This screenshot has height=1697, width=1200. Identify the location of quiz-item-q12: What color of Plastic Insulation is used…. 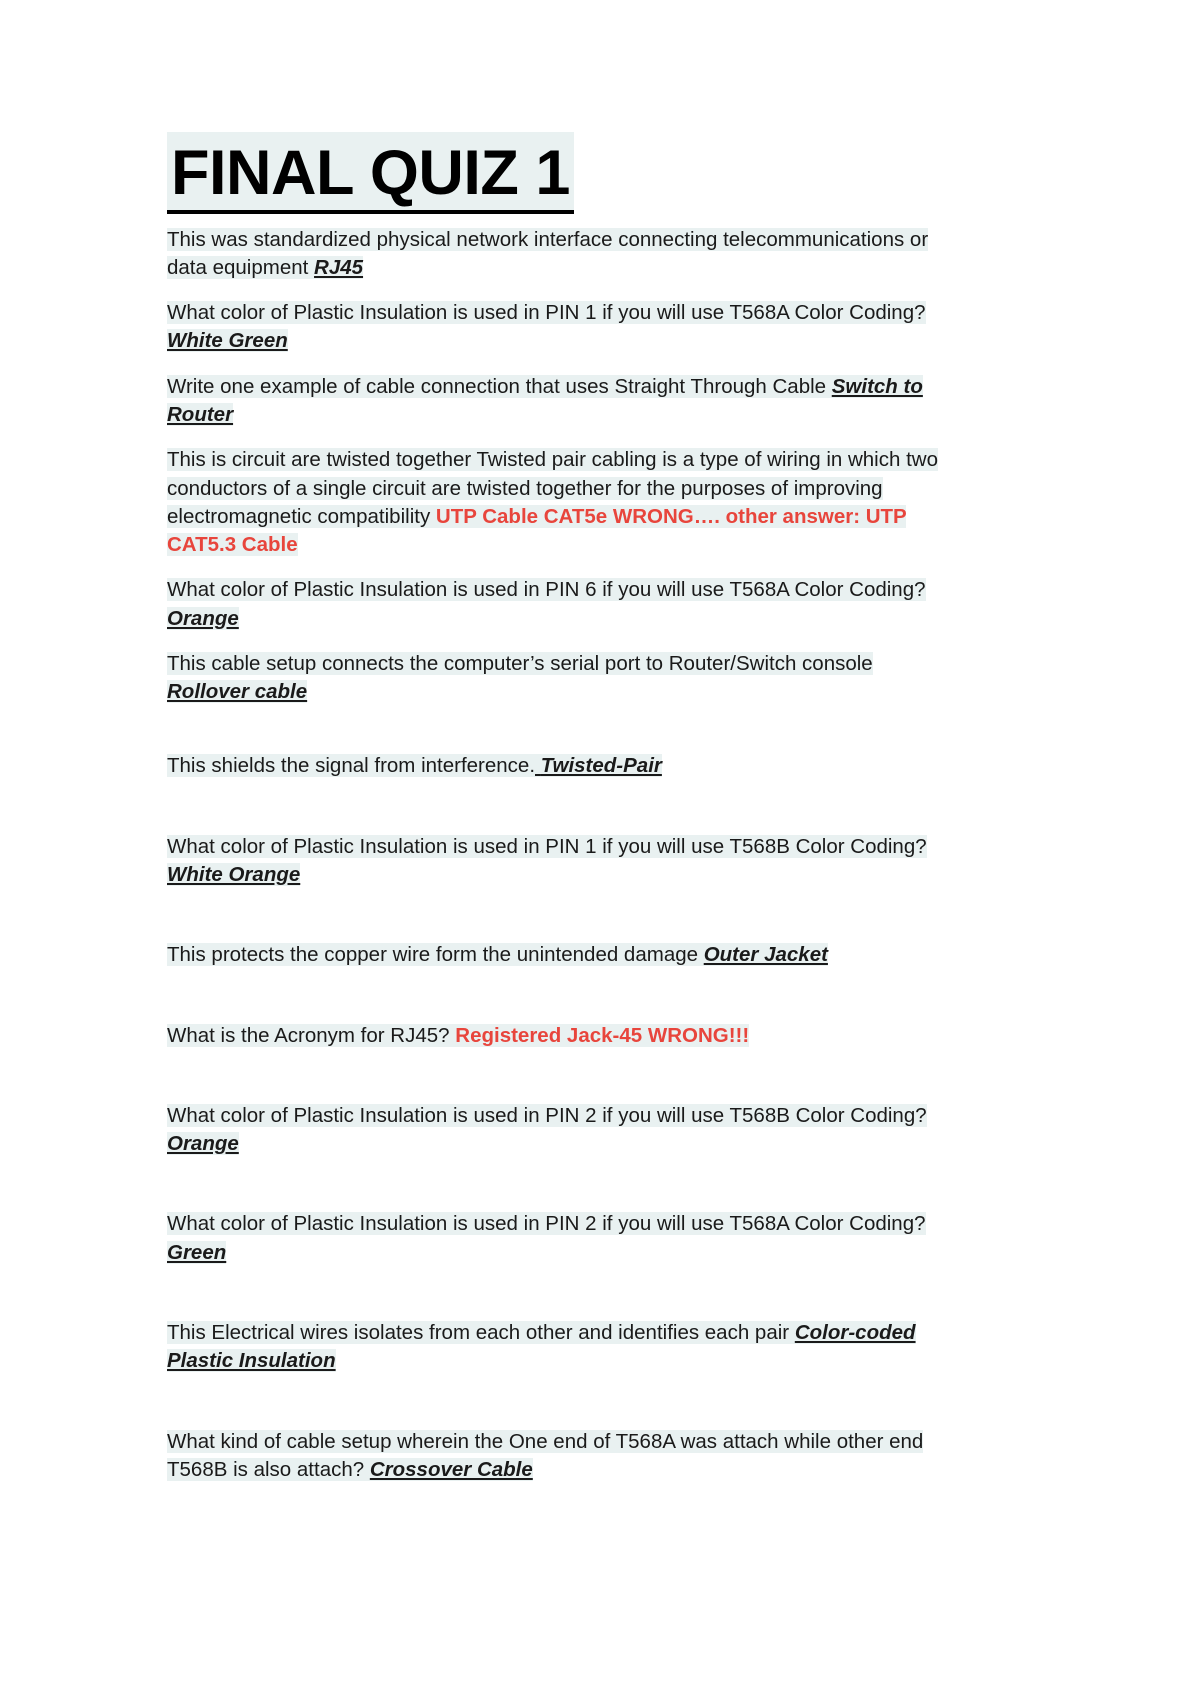
(557, 1238).